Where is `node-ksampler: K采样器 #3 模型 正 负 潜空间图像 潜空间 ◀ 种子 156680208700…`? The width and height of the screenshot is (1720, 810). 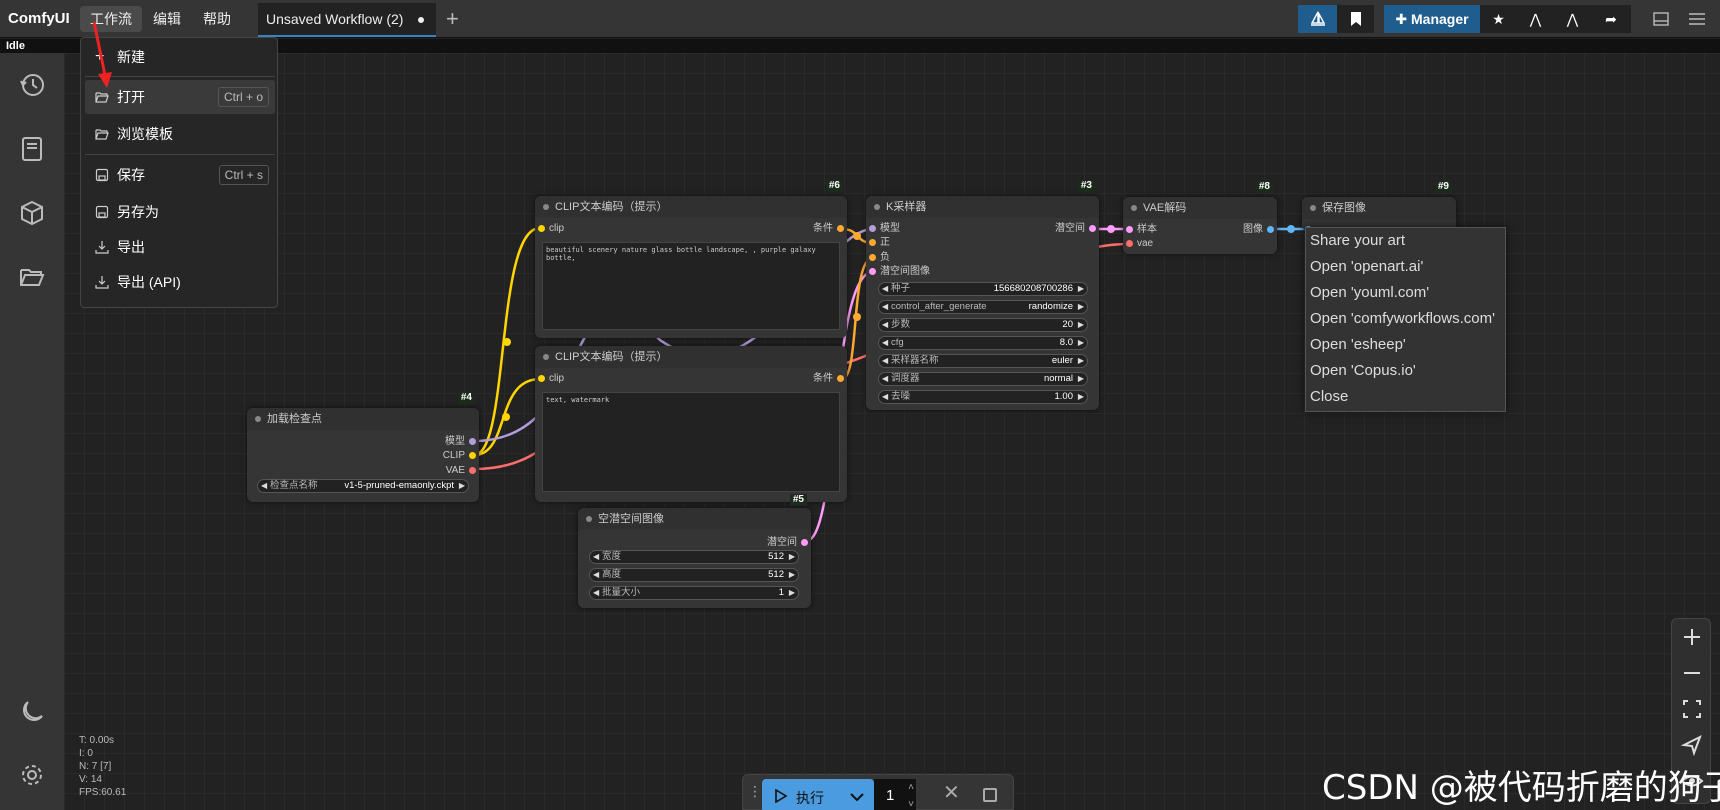 node-ksampler: K采样器 #3 模型 正 负 潜空间图像 潜空间 ◀ 种子 156680208700… is located at coordinates (982, 295).